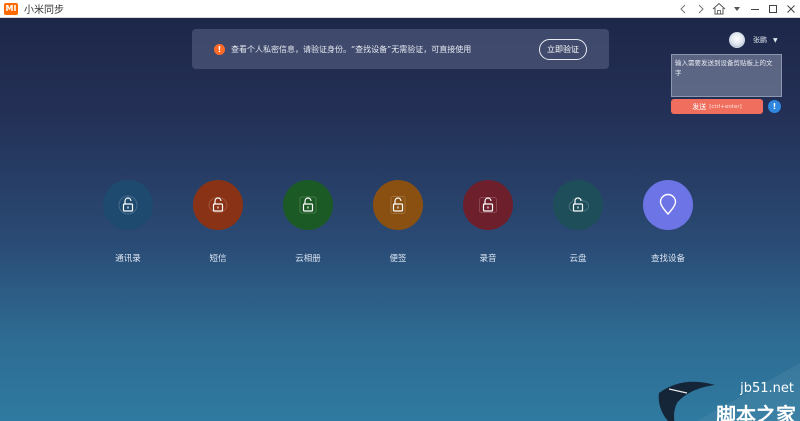 The image size is (800, 421). I want to click on verify-banner: ! 查看个人私密信息，请验证身份。“查找设备”无需验证，可直接使用 立即验证, so click(400, 49).